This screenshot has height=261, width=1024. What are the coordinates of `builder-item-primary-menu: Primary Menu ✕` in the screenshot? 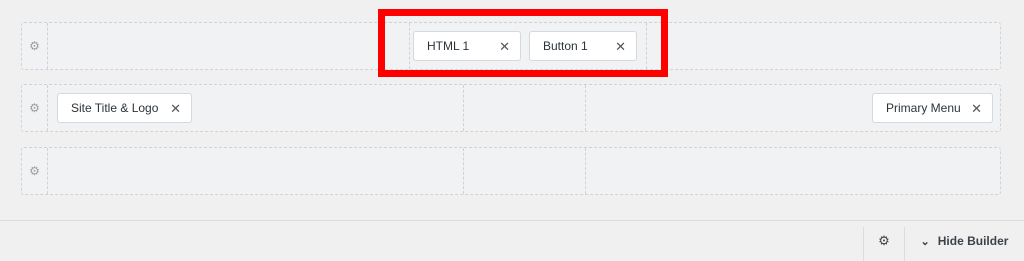 It's located at (932, 108).